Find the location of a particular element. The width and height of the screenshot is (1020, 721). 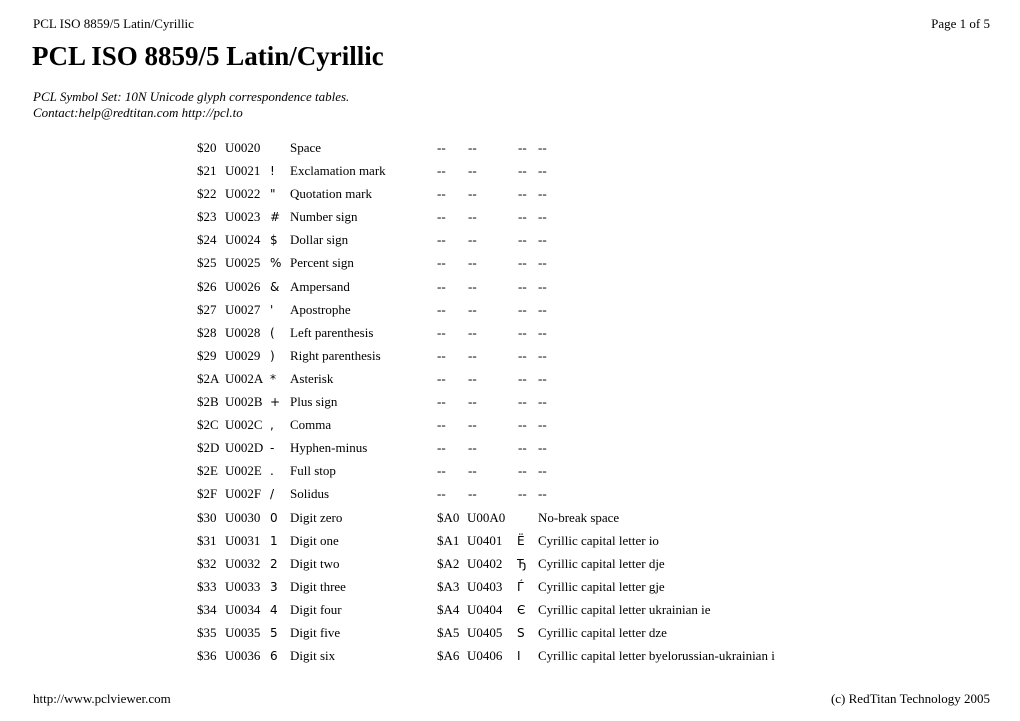

table-row: $2A U002A * Asterisk -- -- -- -- is located at coordinates (510, 381).